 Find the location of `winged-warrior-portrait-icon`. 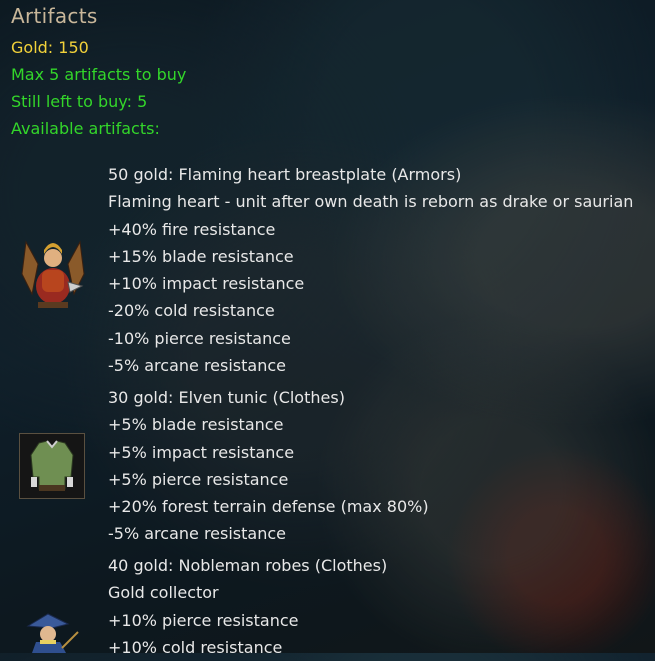

winged-warrior-portrait-icon is located at coordinates (53, 273).